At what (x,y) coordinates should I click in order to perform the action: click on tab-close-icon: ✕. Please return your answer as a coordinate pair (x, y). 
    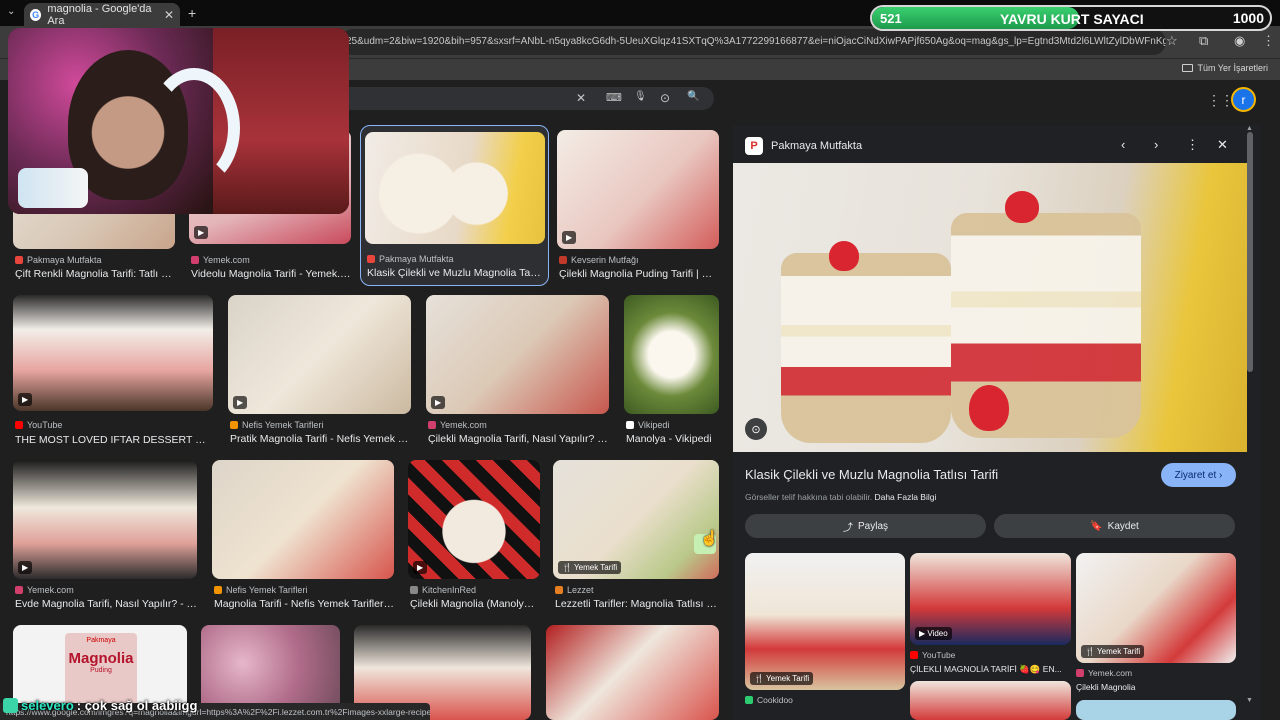
    Looking at the image, I should click on (169, 15).